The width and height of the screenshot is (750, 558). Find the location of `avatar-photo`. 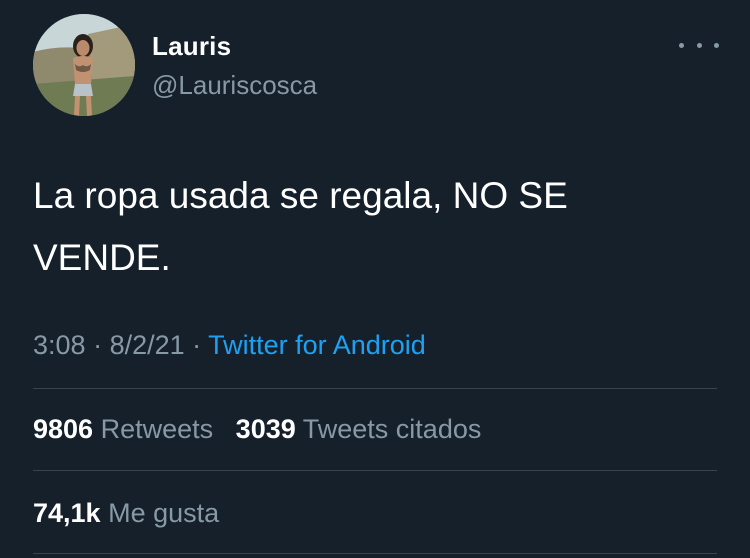

avatar-photo is located at coordinates (84, 65).